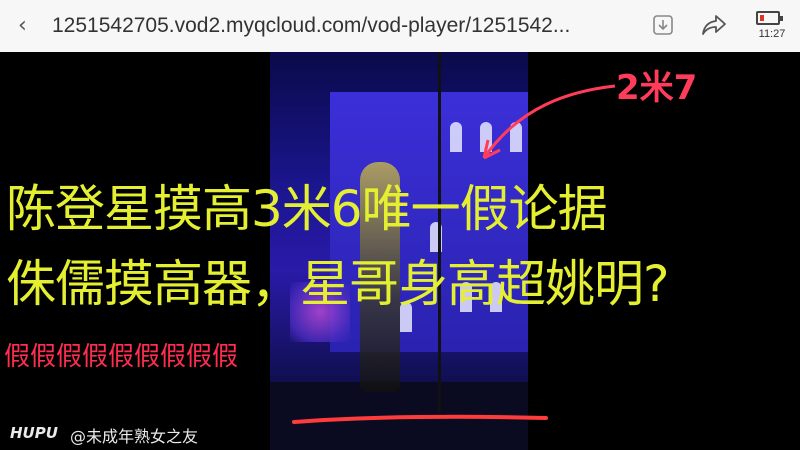 The image size is (800, 450). I want to click on underline-annotation, so click(420, 419).